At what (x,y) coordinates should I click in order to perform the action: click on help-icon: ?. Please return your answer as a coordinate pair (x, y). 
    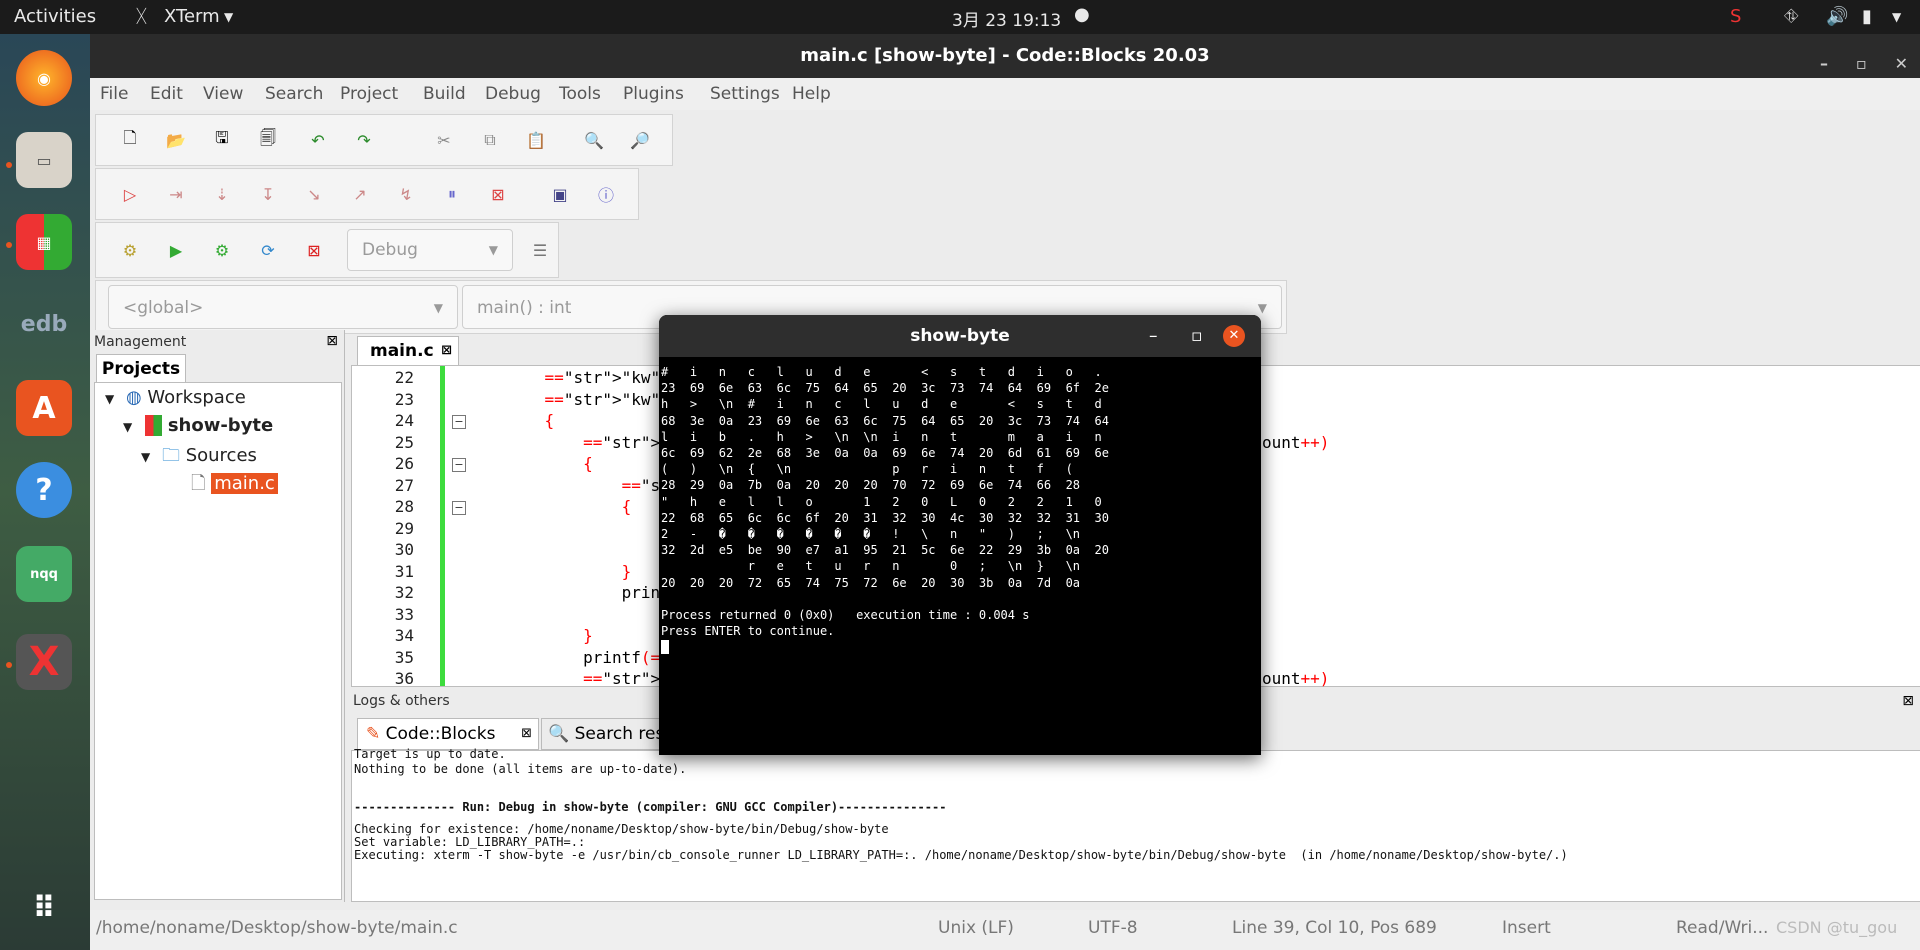
    Looking at the image, I should click on (44, 490).